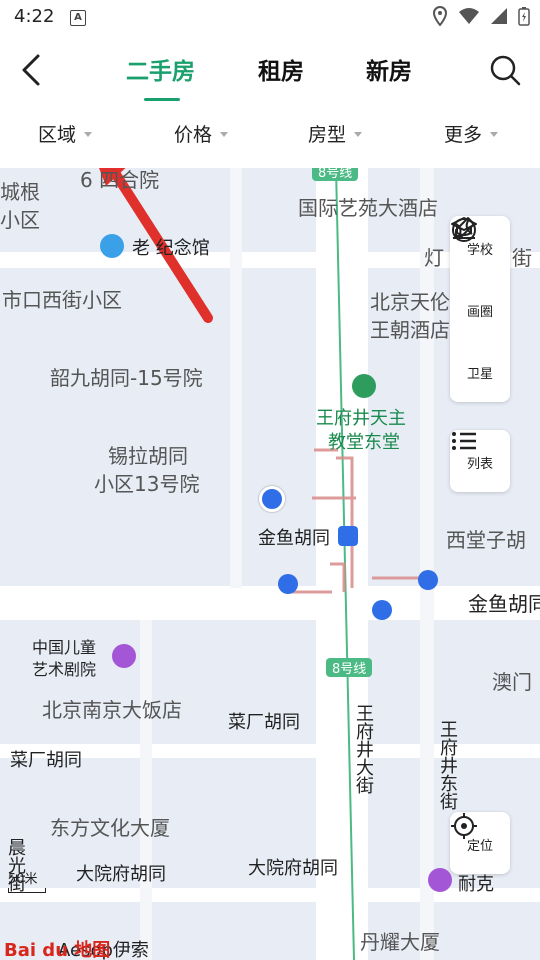  What do you see at coordinates (23, 879) in the screenshot?
I see `map-scale-label: 50米` at bounding box center [23, 879].